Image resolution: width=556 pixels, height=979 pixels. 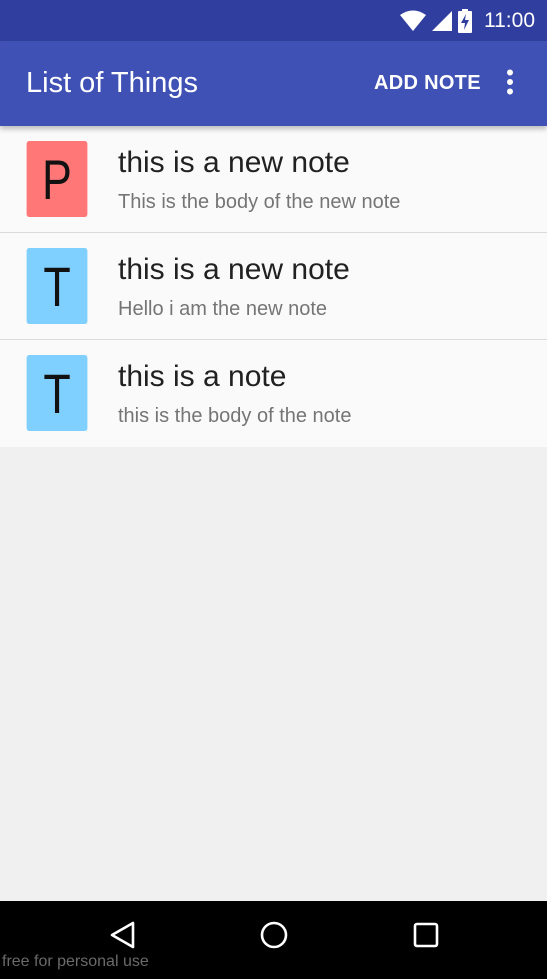 I want to click on home-icon, so click(x=274, y=937).